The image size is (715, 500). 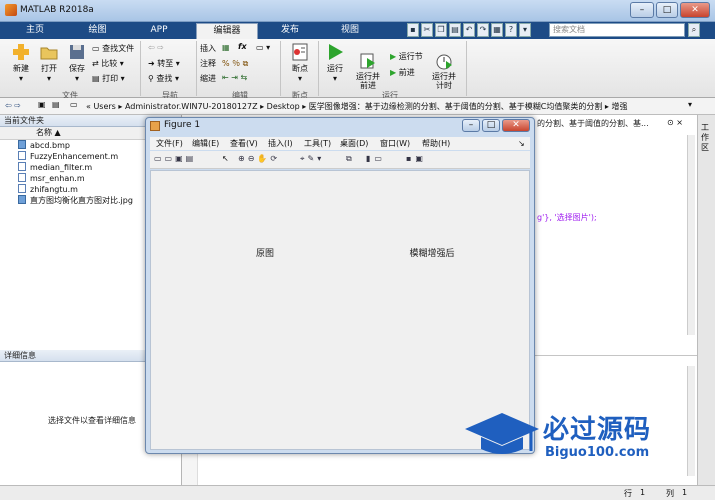 I want to click on find-button: ⚲ 查找 ▾, so click(x=163, y=78).